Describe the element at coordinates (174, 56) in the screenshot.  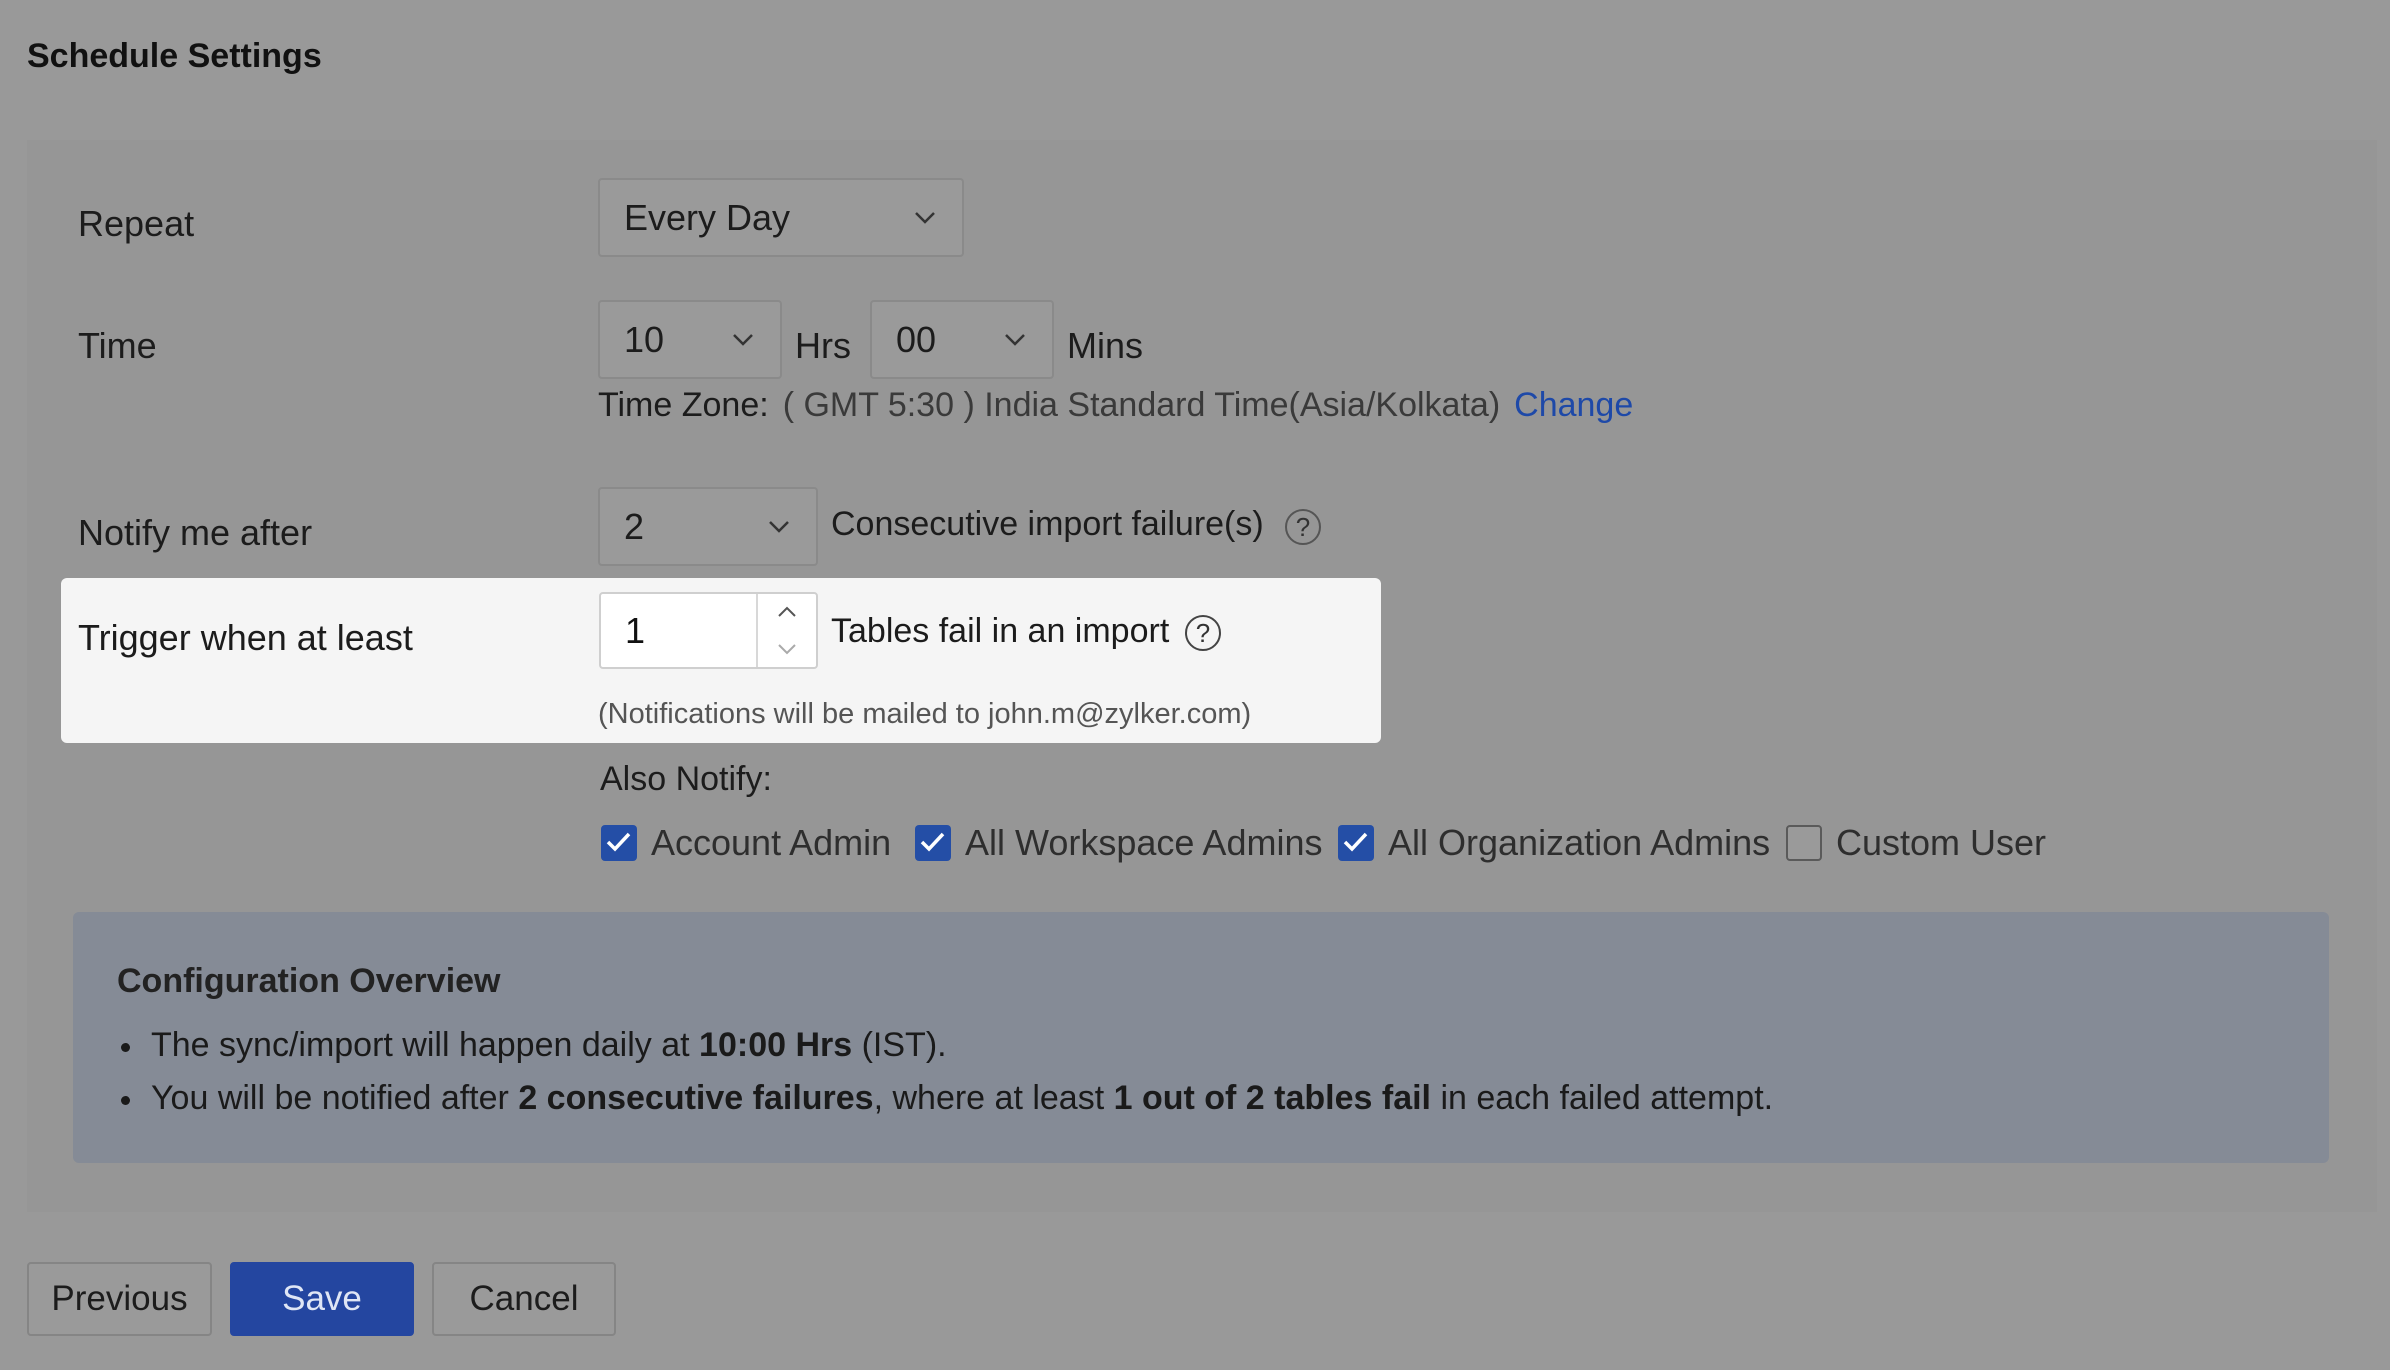
I see `page-title: Schedule Settings` at that location.